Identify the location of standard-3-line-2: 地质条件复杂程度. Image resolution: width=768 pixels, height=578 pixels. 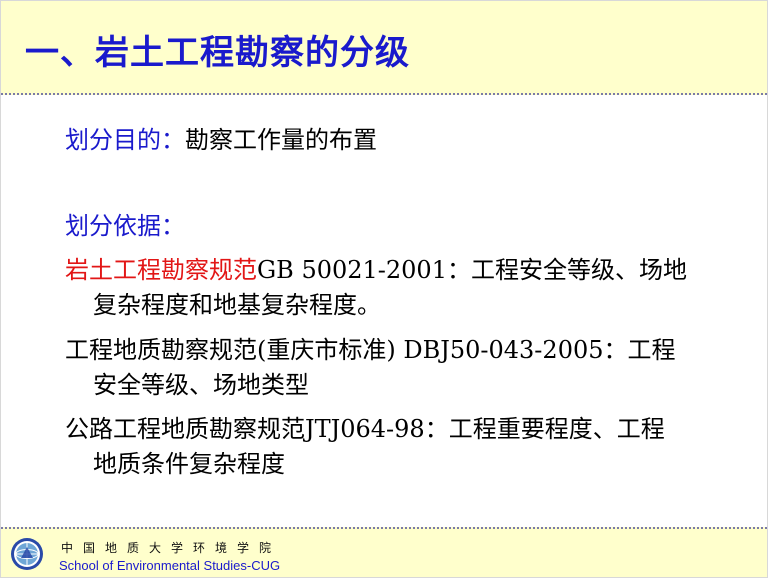
(189, 464).